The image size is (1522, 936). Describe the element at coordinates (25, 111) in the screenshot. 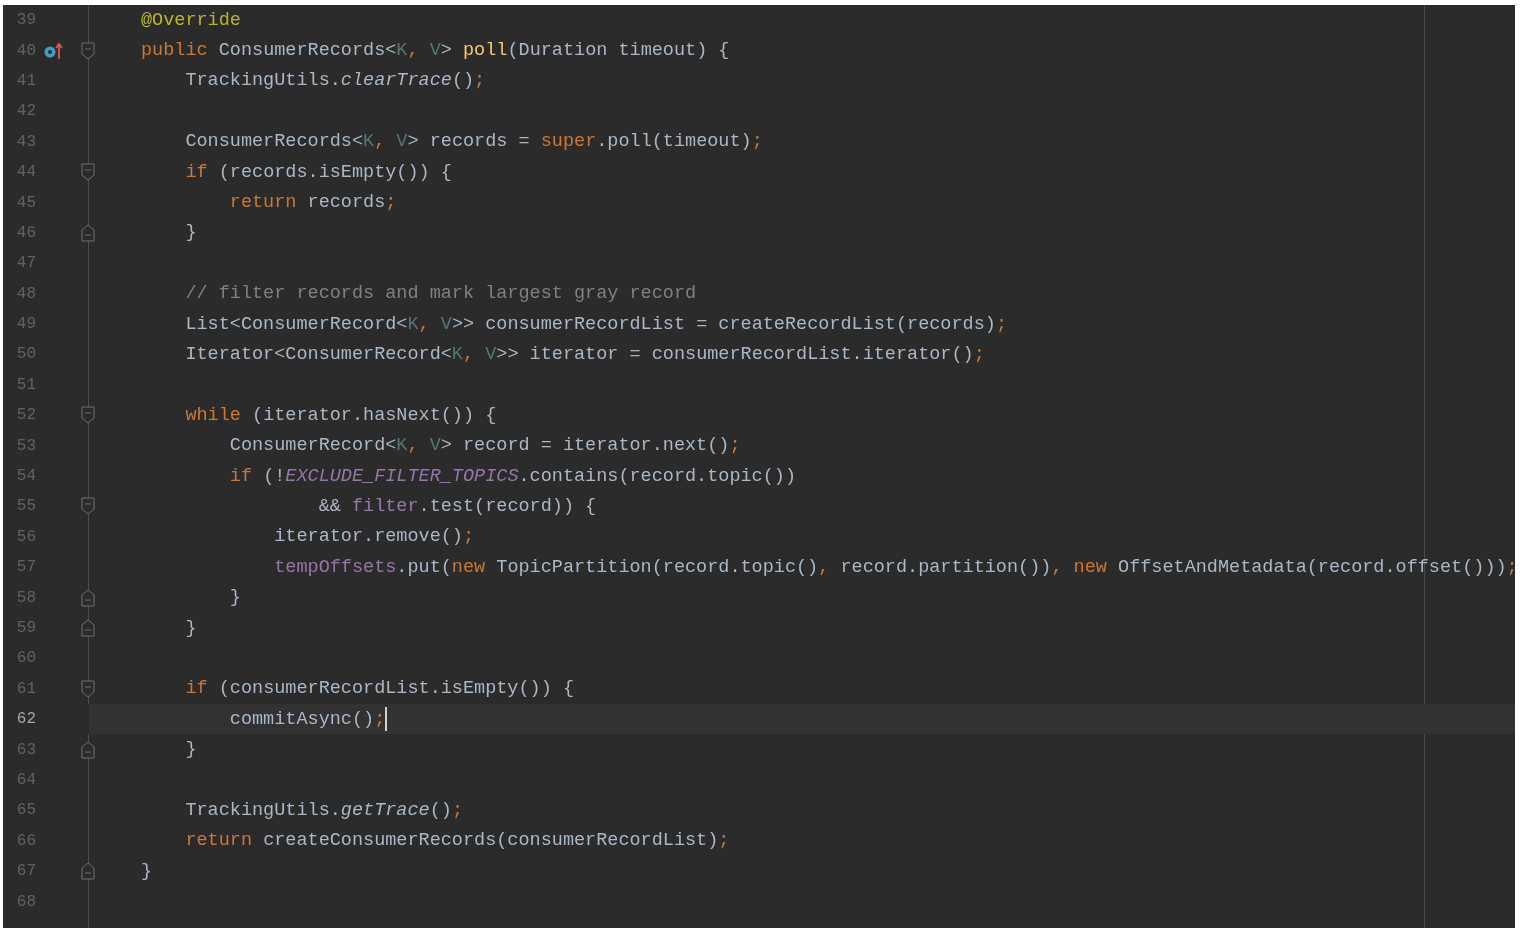

I see `line-number: 42` at that location.